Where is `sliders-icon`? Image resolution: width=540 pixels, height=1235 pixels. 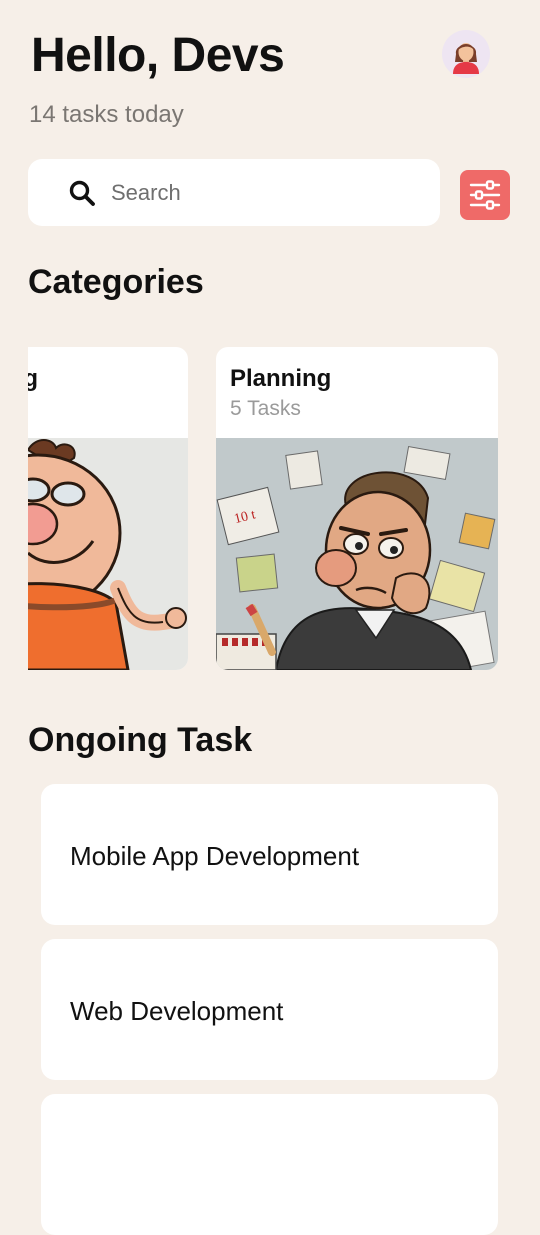 sliders-icon is located at coordinates (485, 195).